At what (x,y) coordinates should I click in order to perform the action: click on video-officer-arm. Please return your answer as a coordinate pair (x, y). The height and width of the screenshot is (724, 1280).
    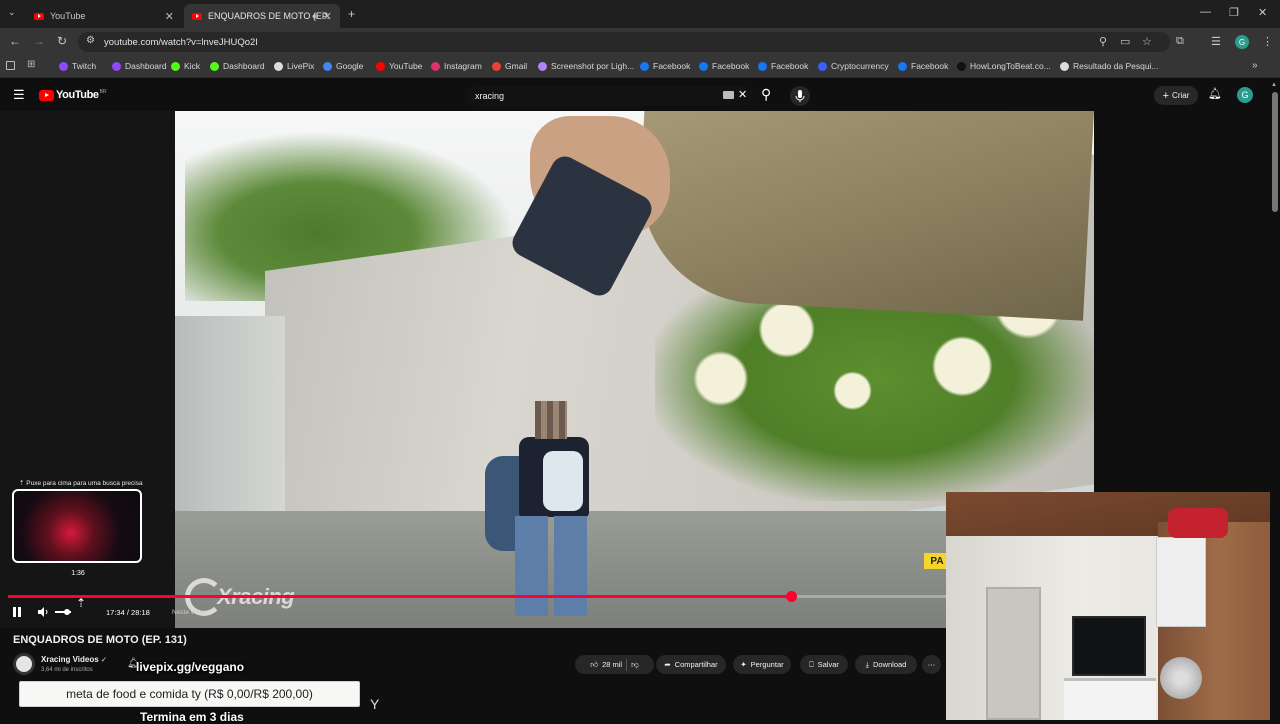
    Looking at the image, I should click on (864, 216).